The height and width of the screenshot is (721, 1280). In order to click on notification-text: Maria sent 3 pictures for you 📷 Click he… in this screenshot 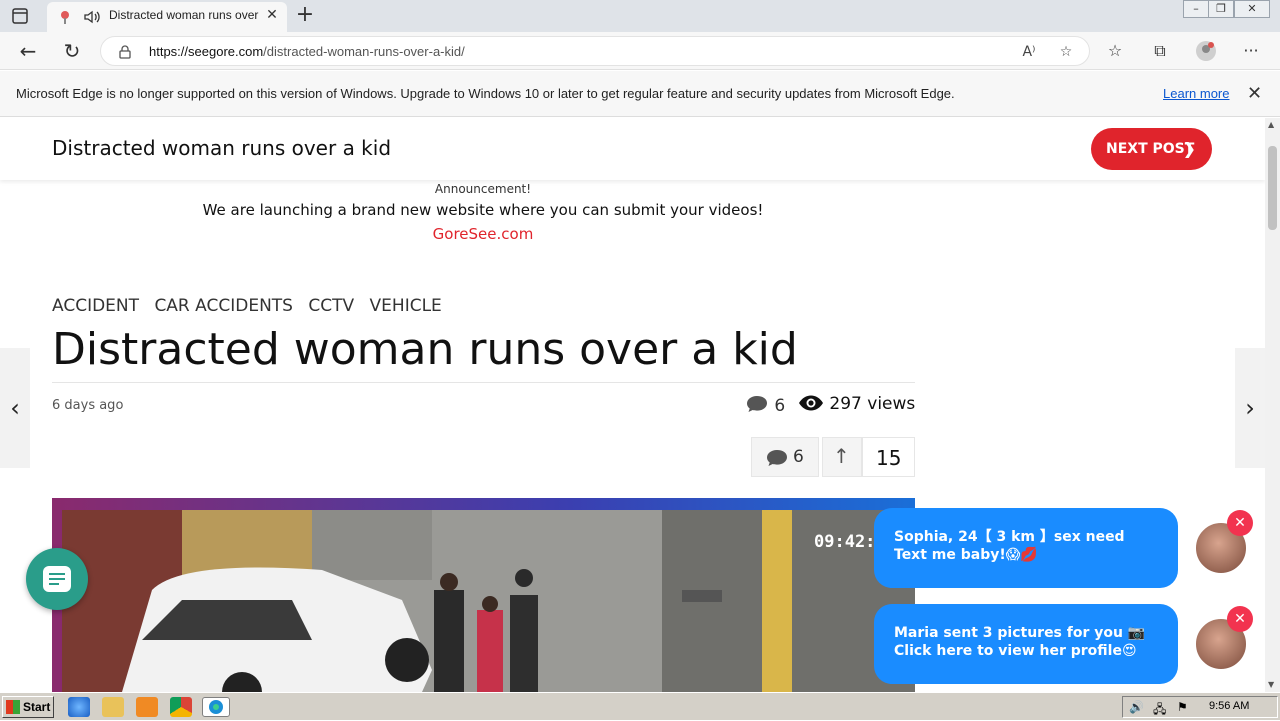, I will do `click(1020, 642)`.